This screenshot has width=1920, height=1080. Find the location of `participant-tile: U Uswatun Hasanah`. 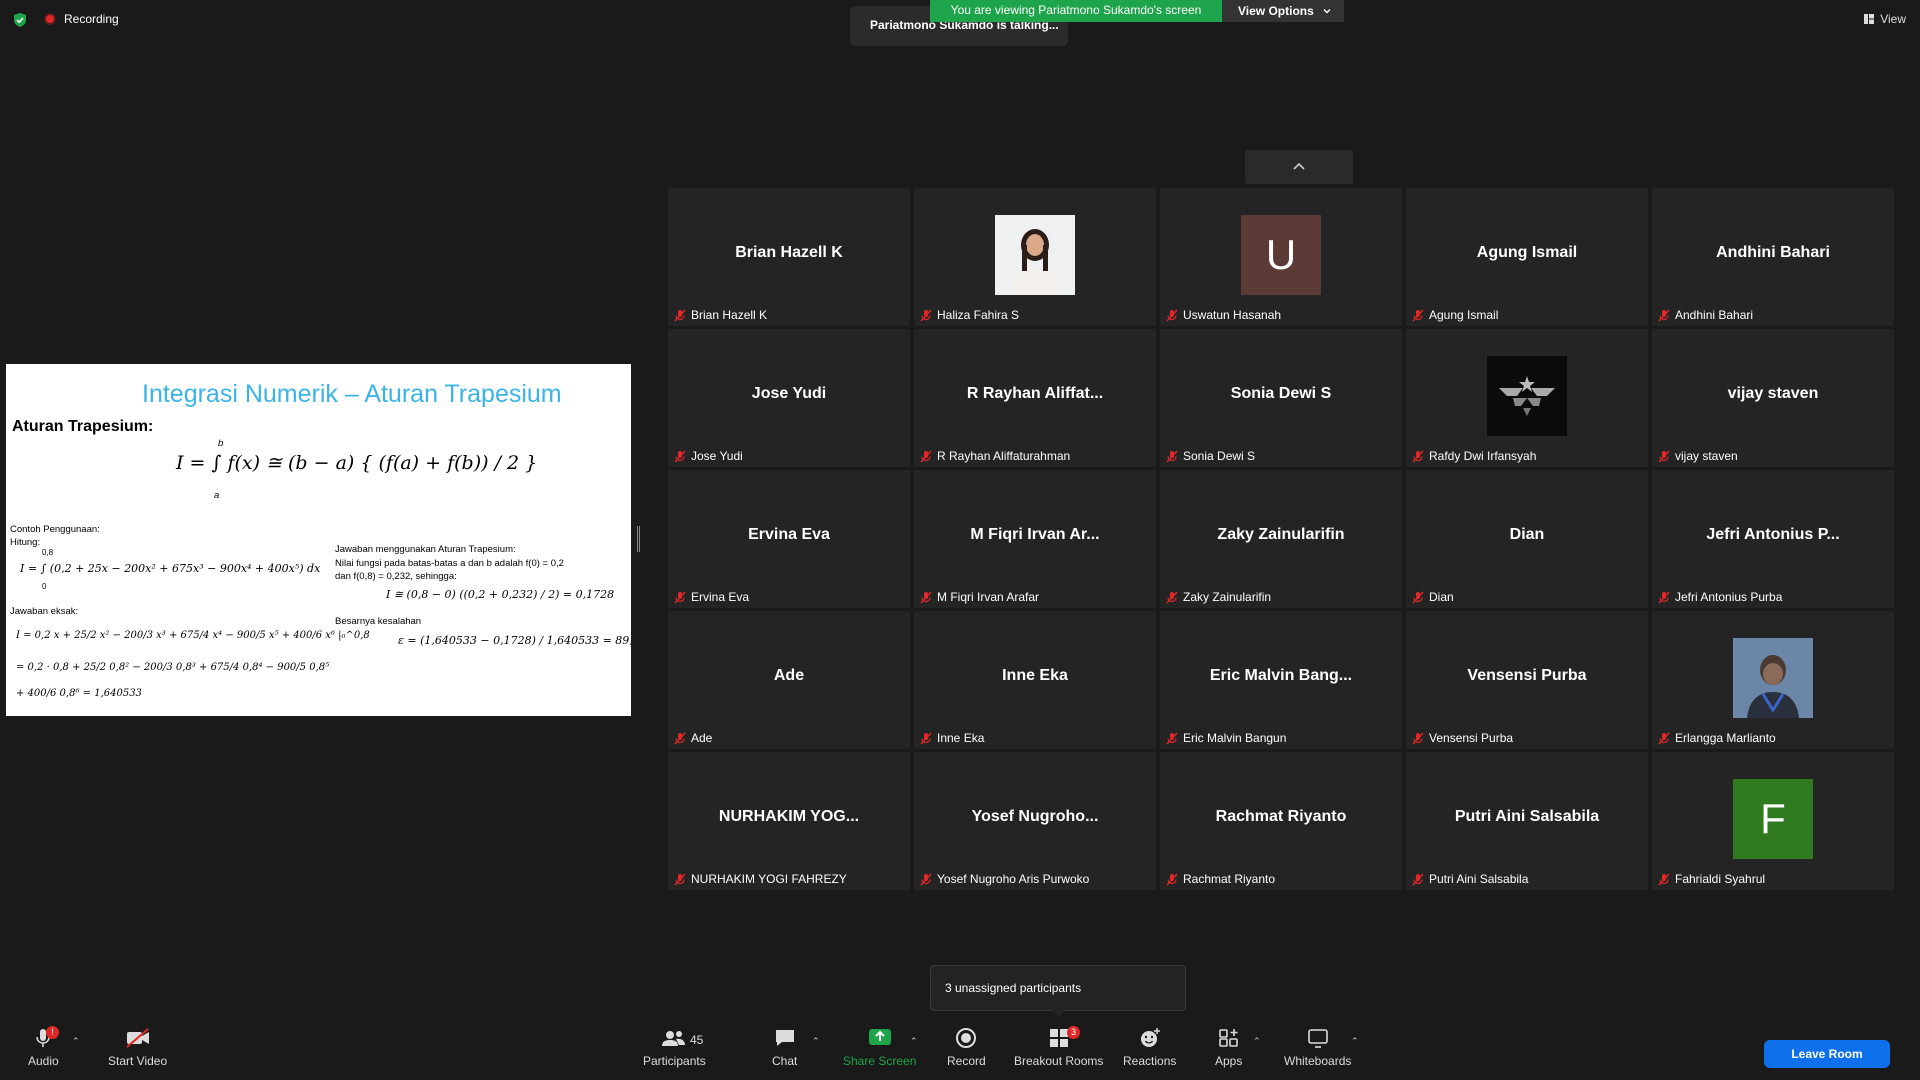

participant-tile: U Uswatun Hasanah is located at coordinates (1281, 257).